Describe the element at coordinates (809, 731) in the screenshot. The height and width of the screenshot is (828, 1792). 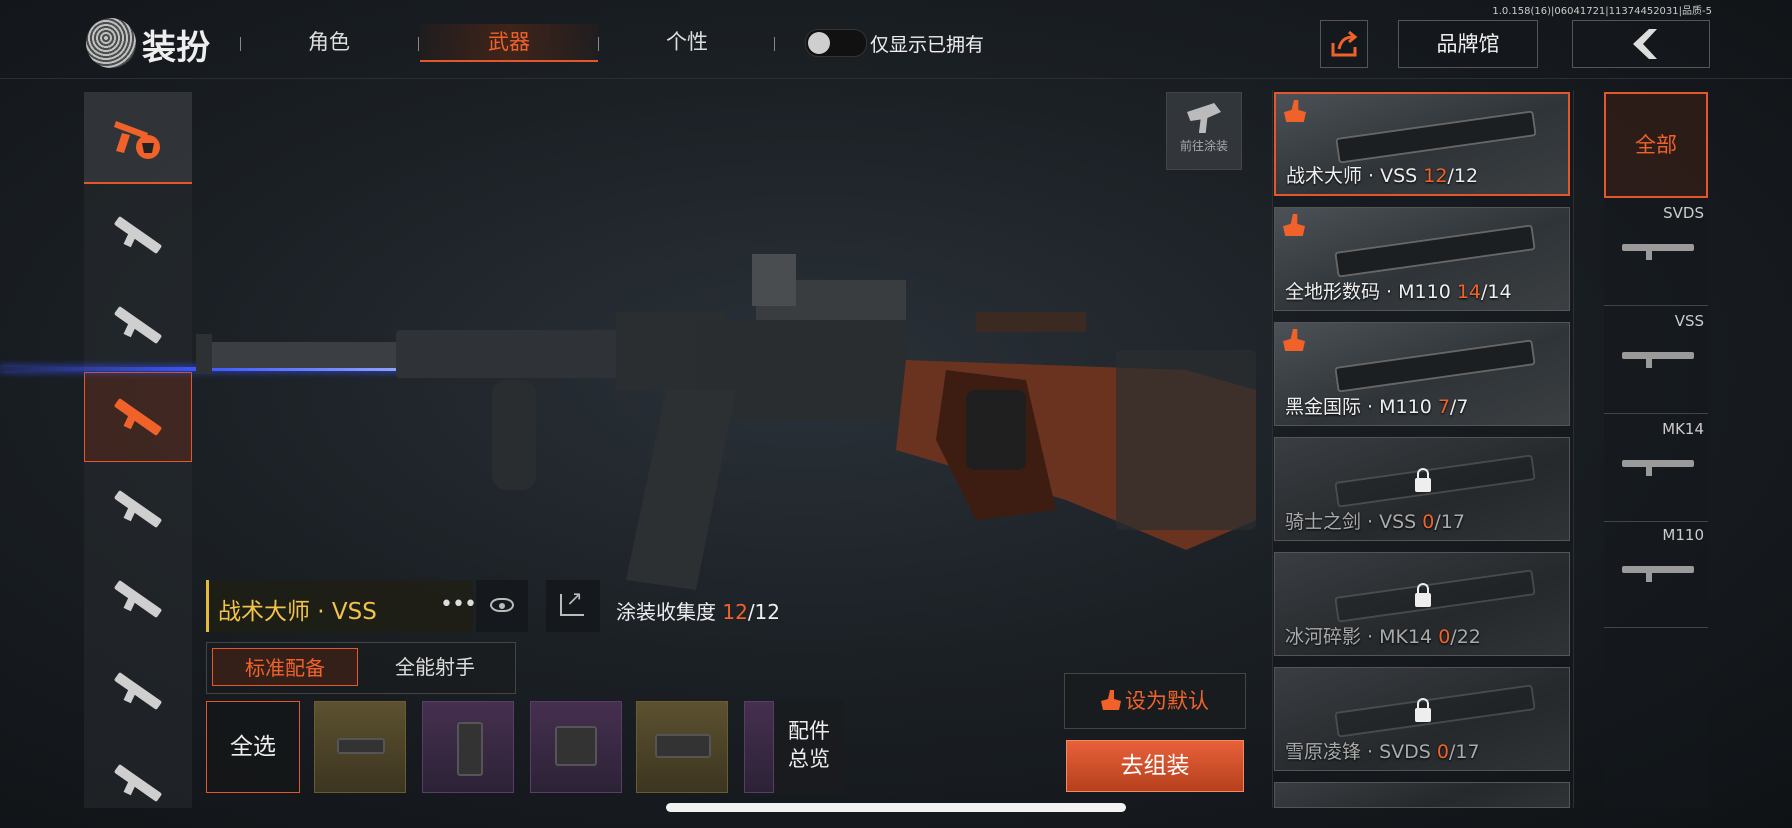
I see `overview-line1: 配件` at that location.